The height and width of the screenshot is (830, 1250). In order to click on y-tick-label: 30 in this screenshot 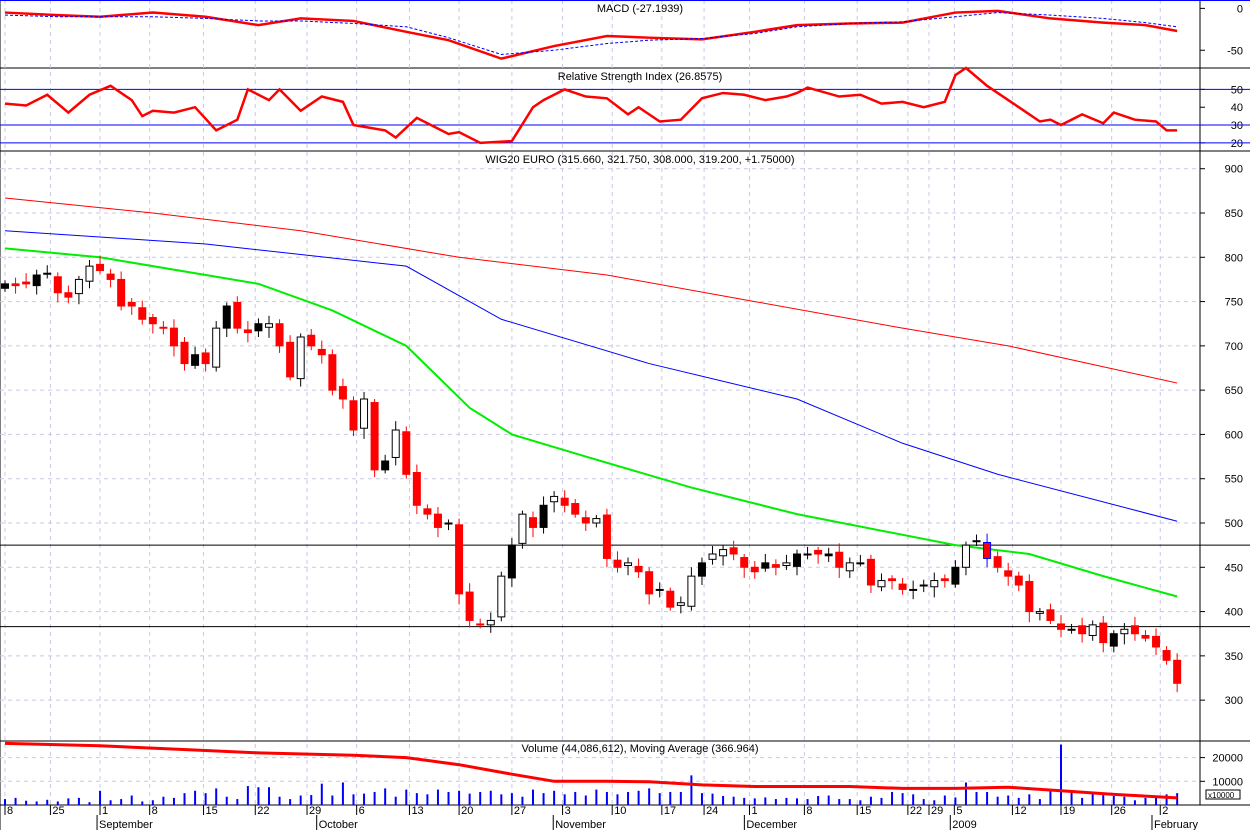, I will do `click(1237, 126)`.